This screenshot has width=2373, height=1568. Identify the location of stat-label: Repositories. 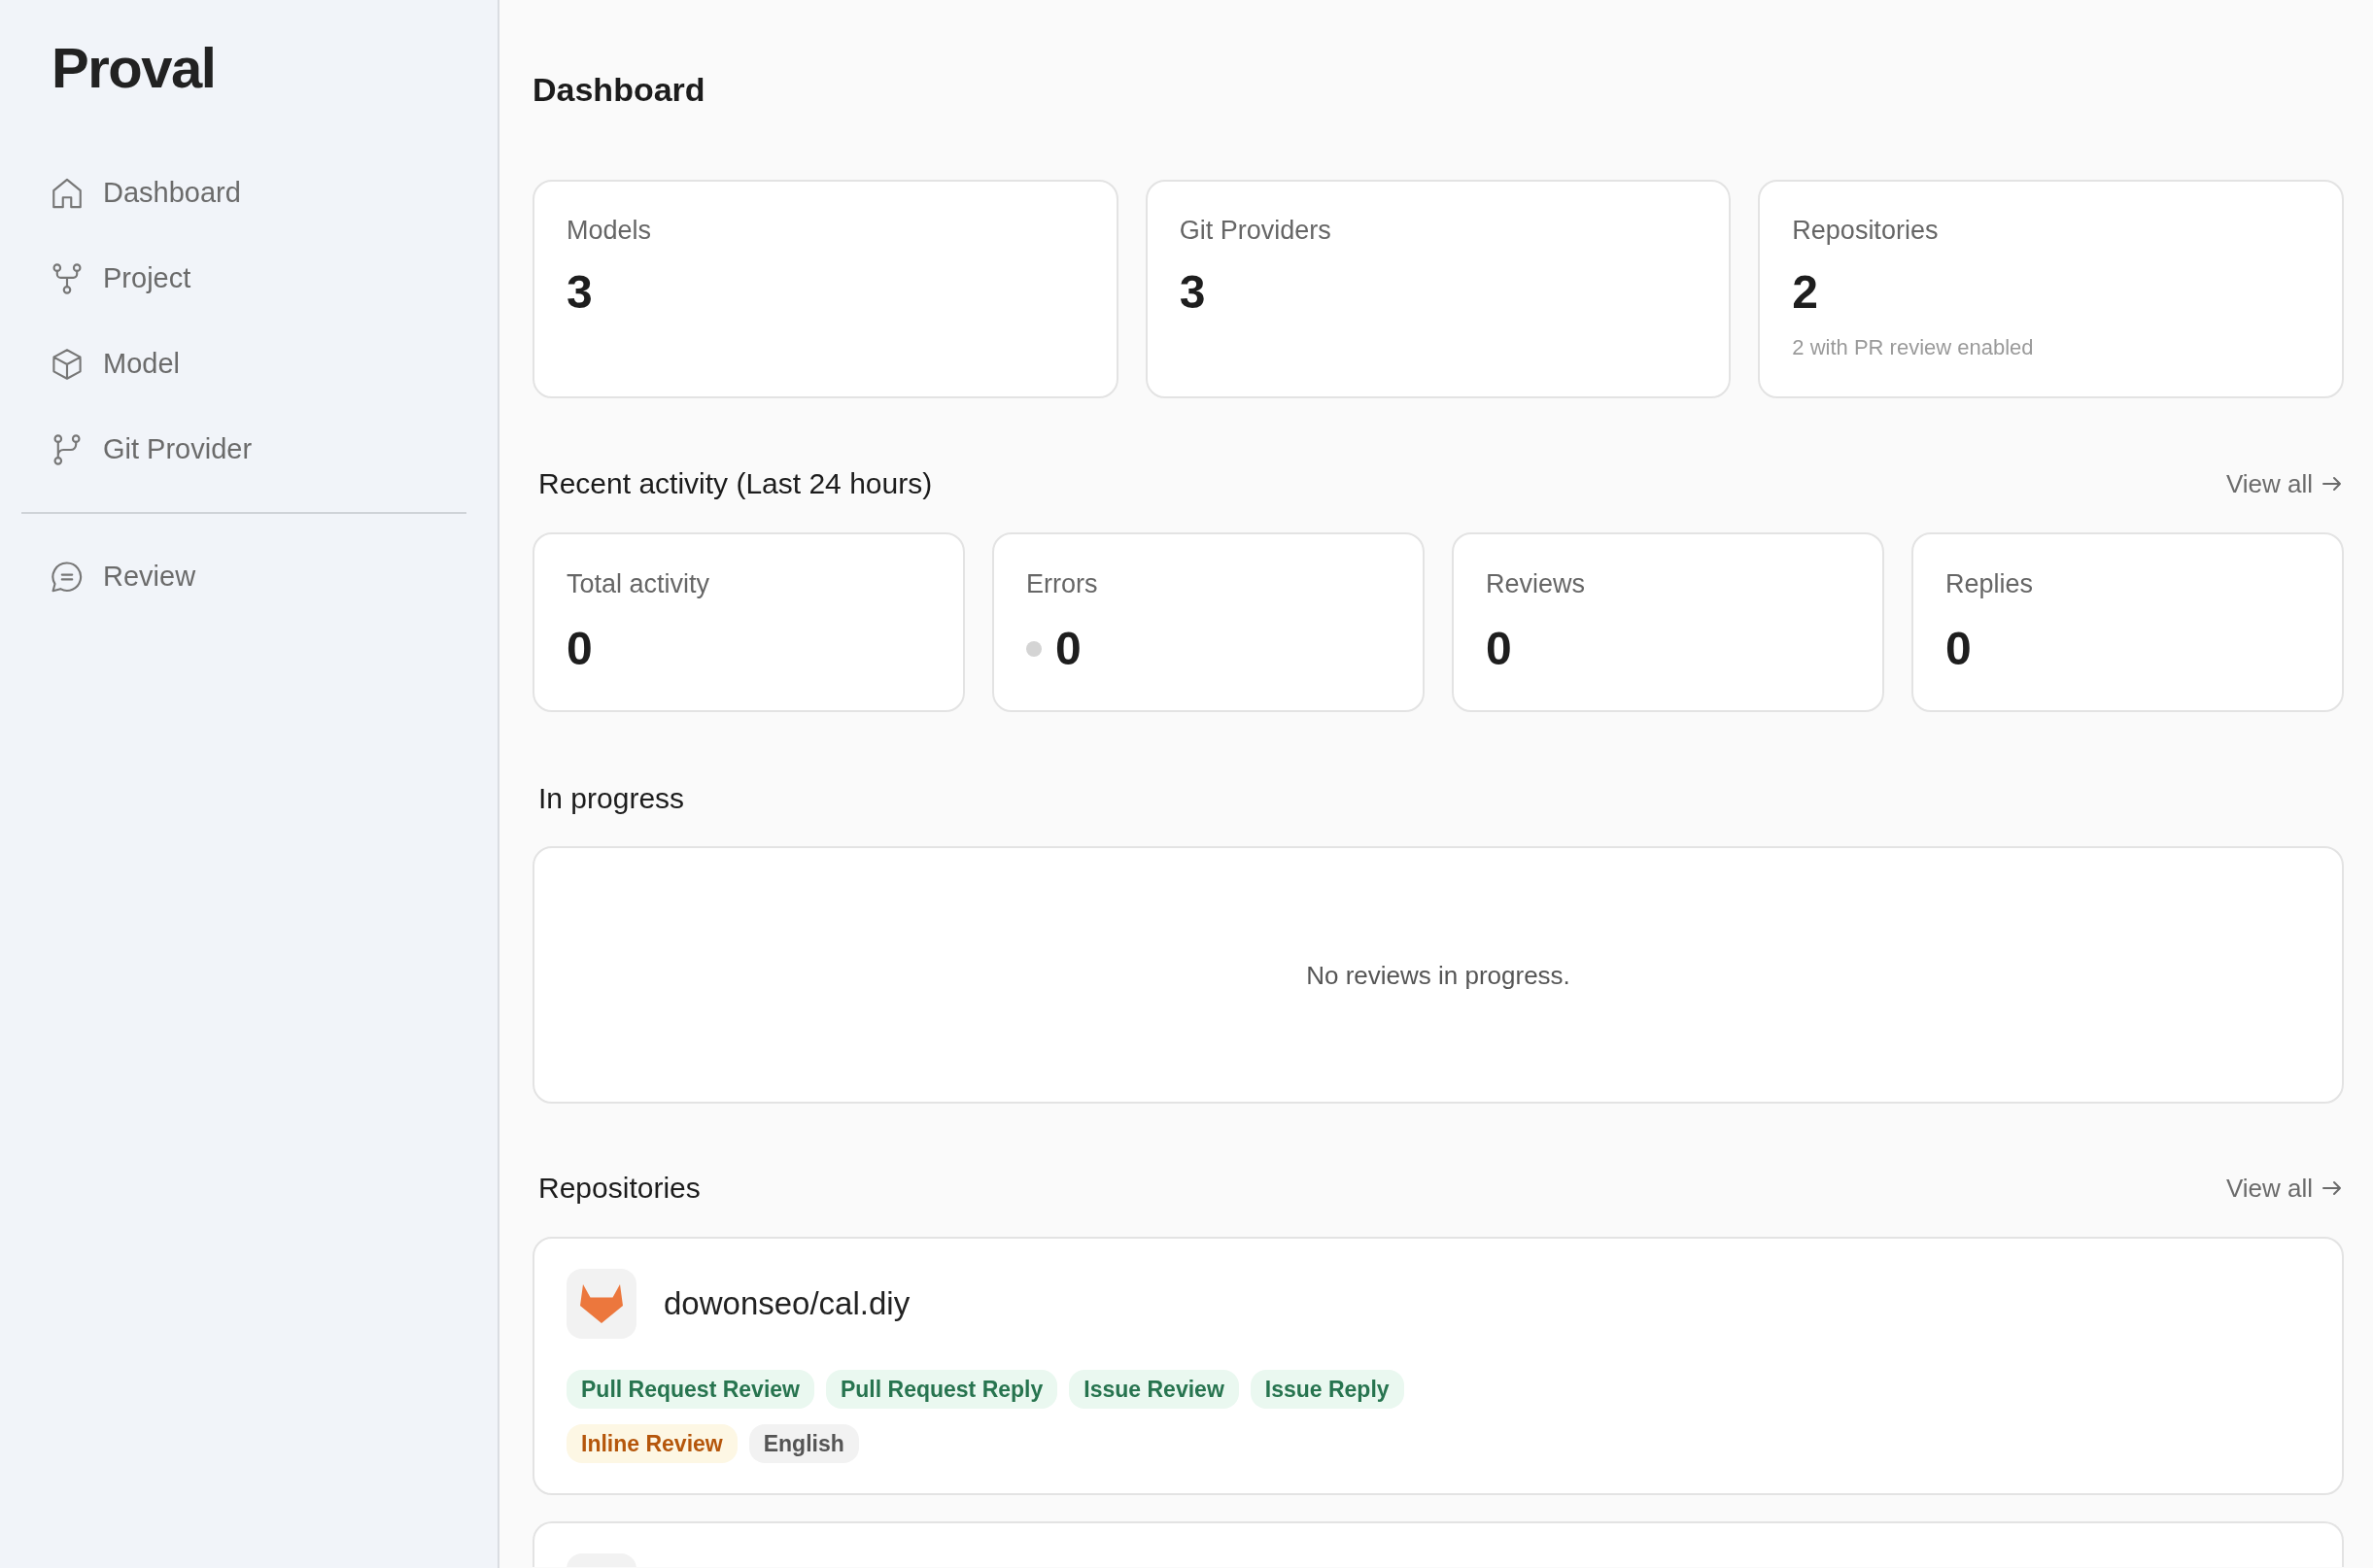
(1865, 231).